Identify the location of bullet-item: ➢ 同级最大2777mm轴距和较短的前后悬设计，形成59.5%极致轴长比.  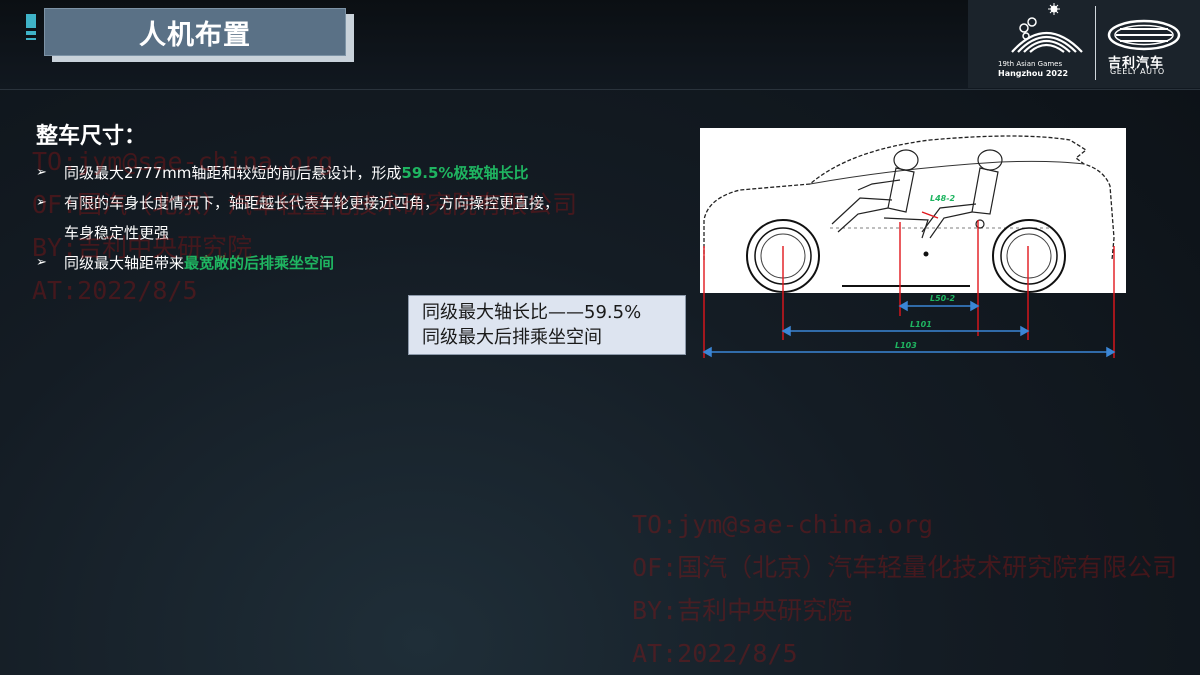
(346, 173).